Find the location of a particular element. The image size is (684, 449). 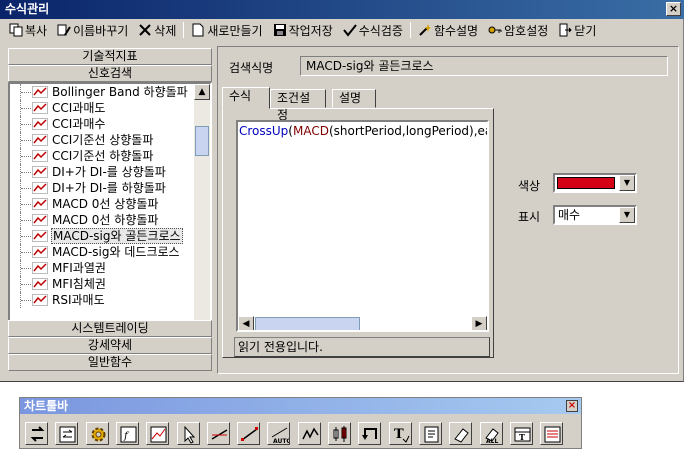

chart-grid-button is located at coordinates (158, 433).